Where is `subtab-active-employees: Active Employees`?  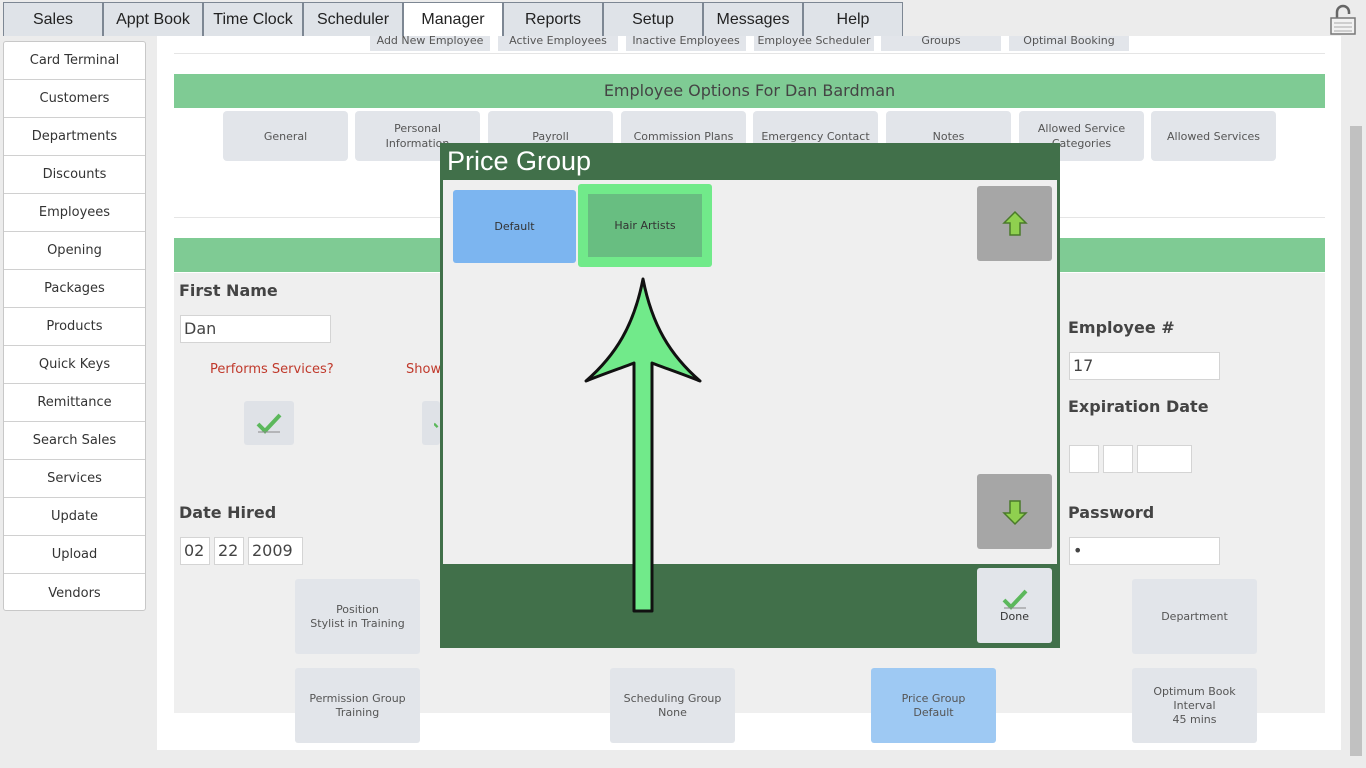
subtab-active-employees: Active Employees is located at coordinates (558, 43).